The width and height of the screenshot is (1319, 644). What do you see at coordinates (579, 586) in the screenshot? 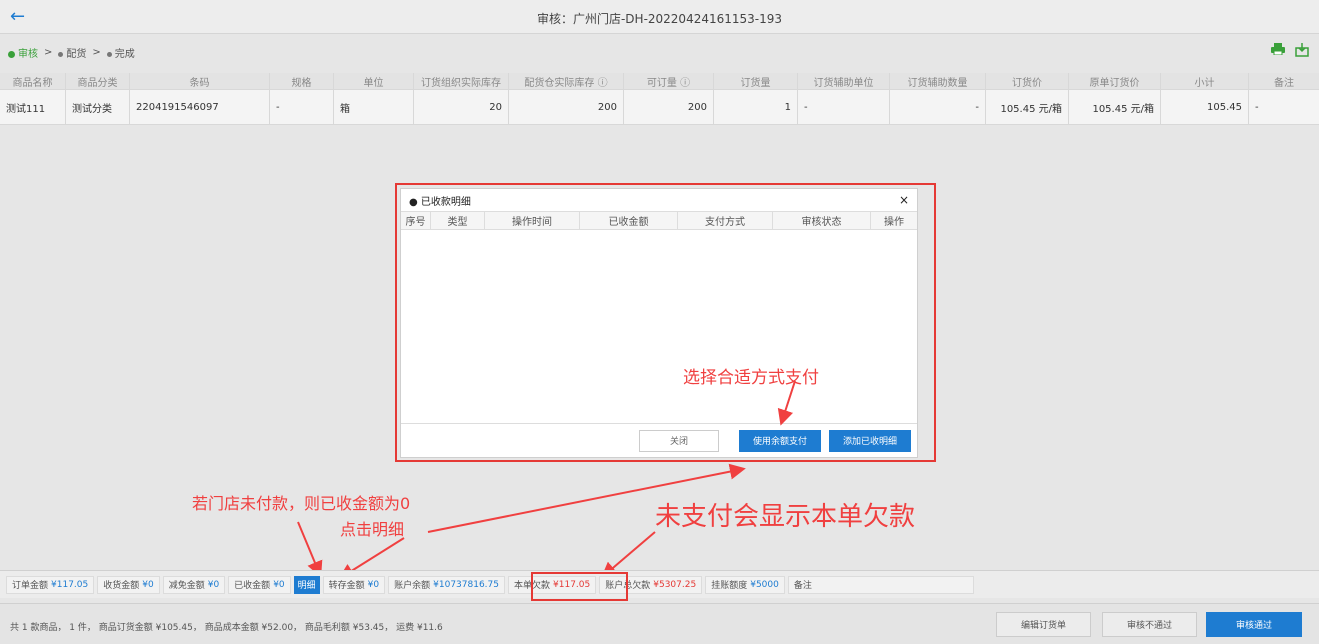
I see `arrears-highlight-box` at bounding box center [579, 586].